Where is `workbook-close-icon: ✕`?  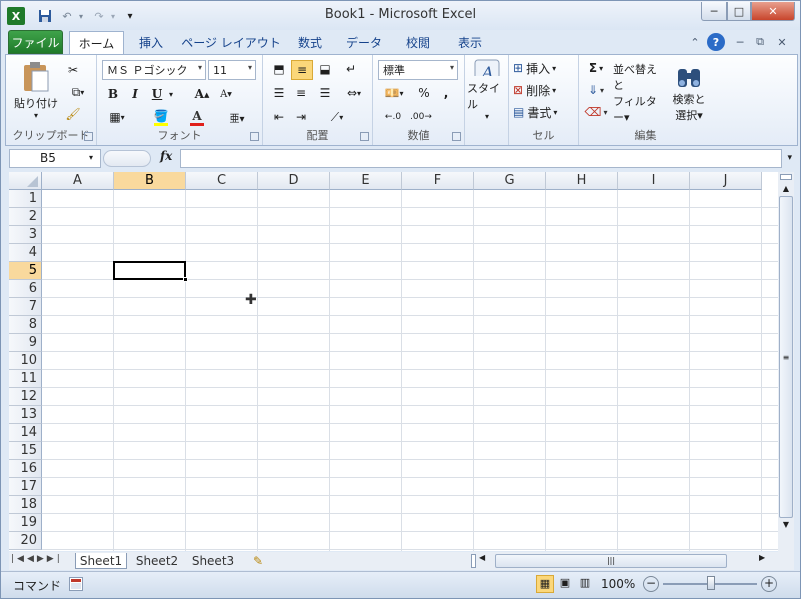
workbook-close-icon: ✕ is located at coordinates (782, 42).